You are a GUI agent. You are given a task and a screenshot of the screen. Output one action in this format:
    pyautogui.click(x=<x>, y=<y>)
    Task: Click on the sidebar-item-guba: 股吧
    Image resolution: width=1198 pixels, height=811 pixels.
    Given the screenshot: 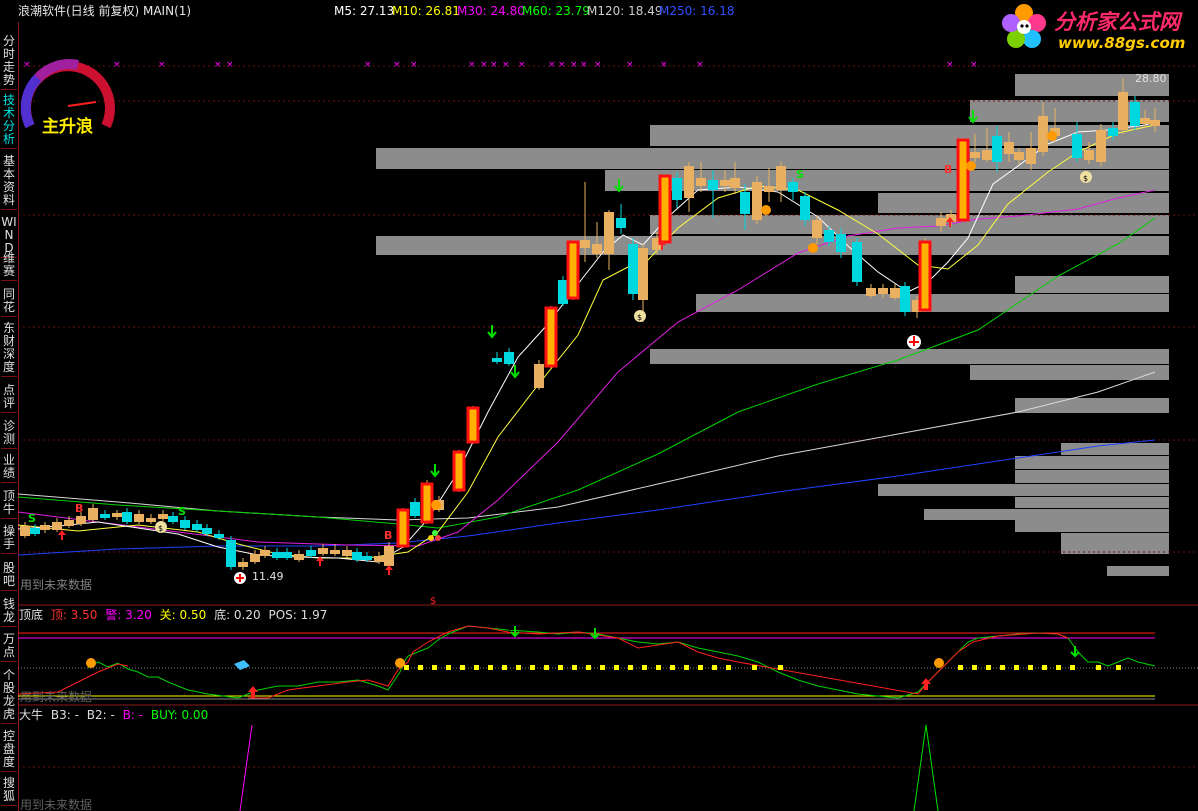 What is the action you would take?
    pyautogui.click(x=9, y=576)
    